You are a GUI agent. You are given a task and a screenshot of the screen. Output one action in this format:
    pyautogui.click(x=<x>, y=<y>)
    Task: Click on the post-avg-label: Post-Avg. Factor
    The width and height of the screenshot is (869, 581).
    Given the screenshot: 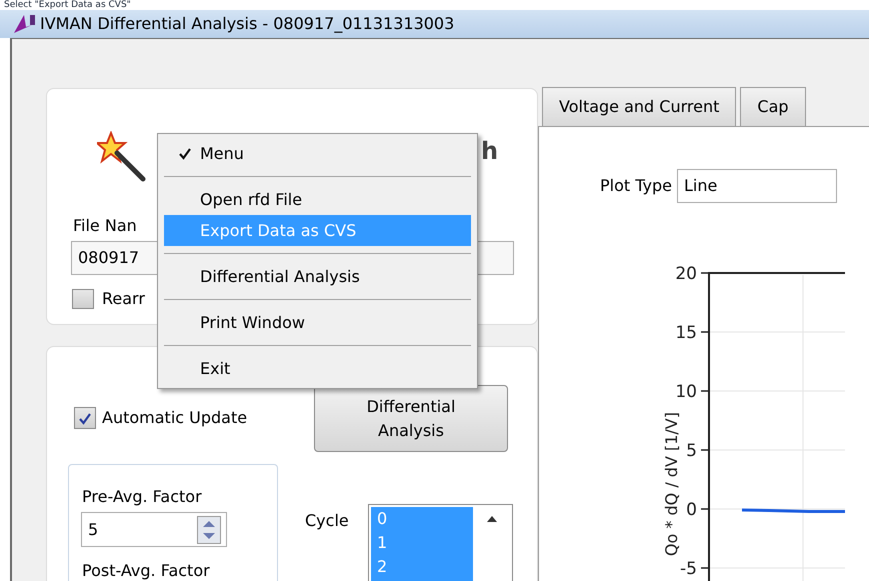 What is the action you would take?
    pyautogui.click(x=146, y=570)
    